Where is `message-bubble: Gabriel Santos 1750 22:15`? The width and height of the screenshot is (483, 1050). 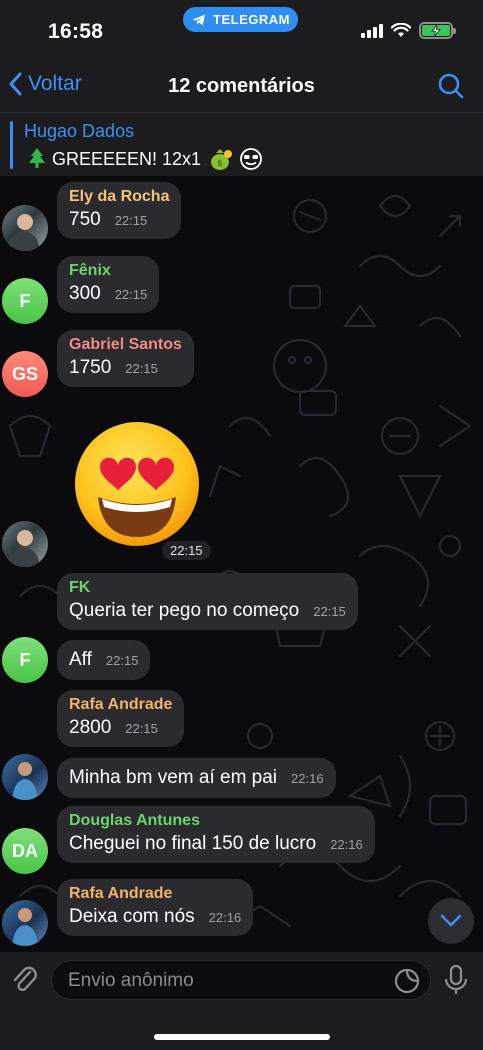 message-bubble: Gabriel Santos 1750 22:15 is located at coordinates (125, 358).